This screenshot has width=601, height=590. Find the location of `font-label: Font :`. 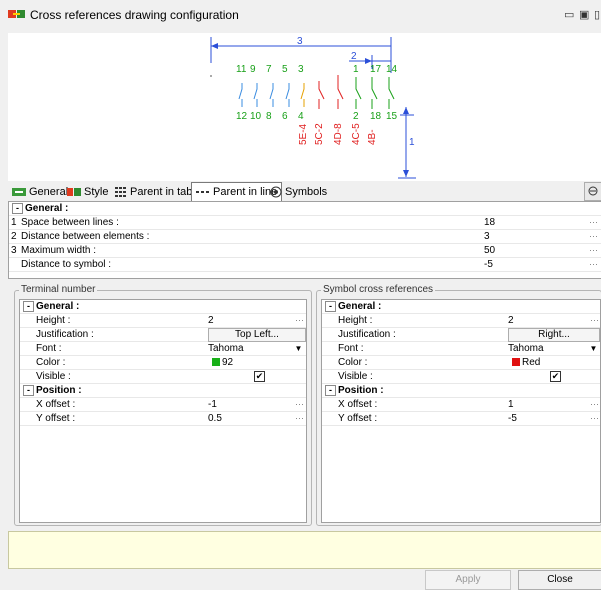

font-label: Font : is located at coordinates (351, 348).